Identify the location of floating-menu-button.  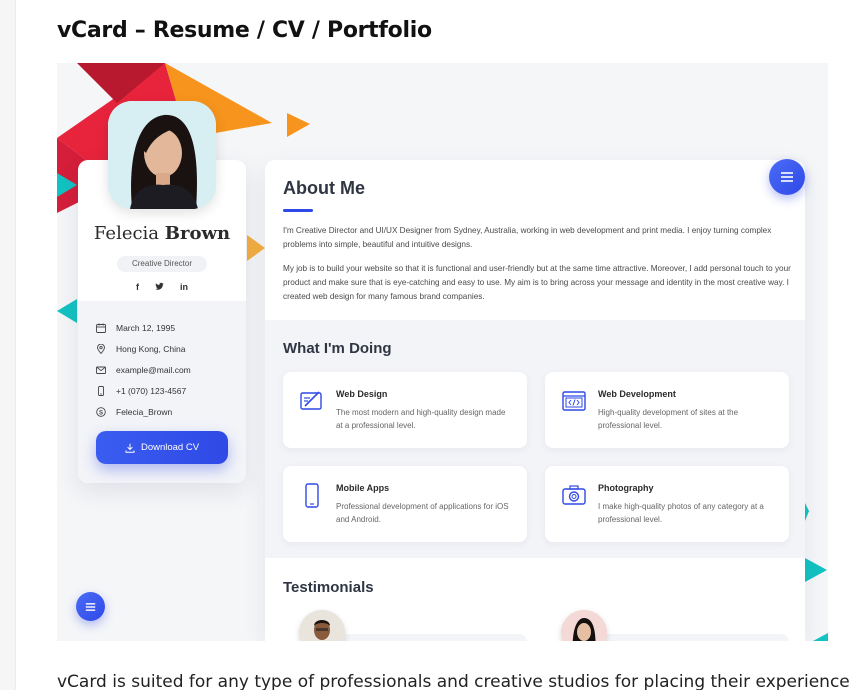
(90, 606).